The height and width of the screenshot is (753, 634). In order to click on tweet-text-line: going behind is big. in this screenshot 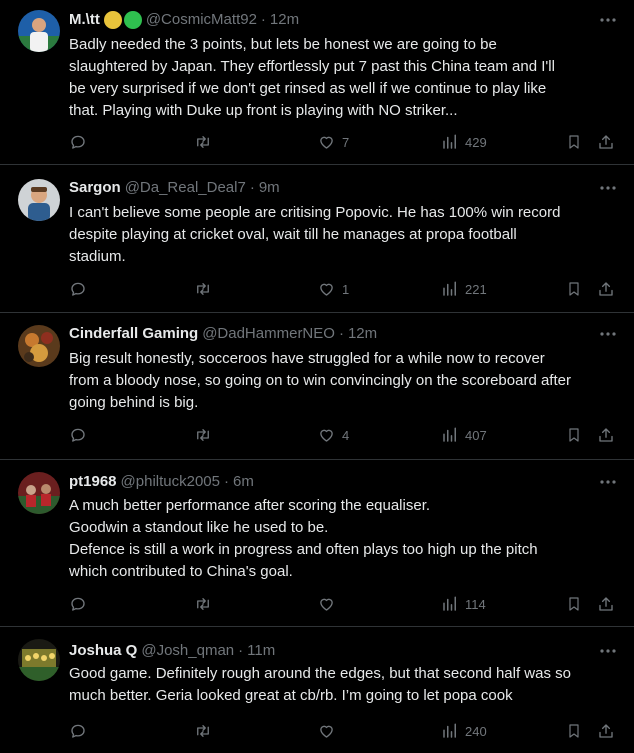, I will do `click(134, 402)`.